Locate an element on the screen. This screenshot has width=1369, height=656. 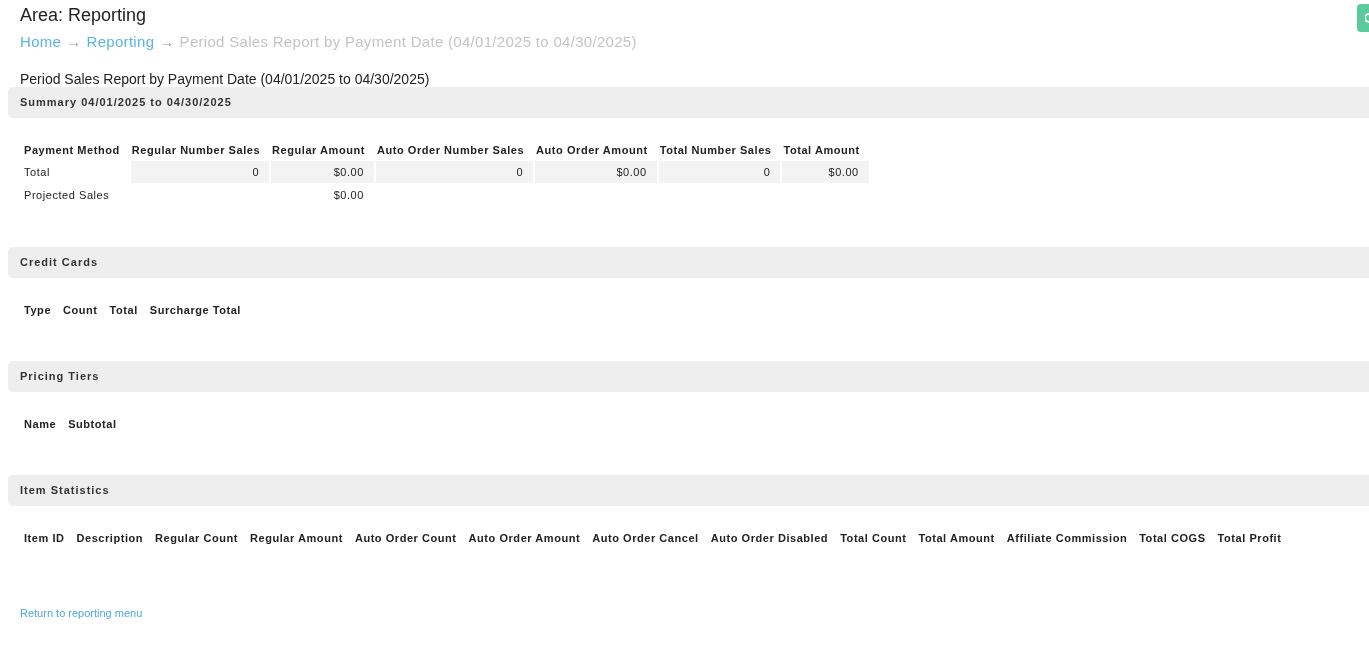
column-header: Description is located at coordinates (110, 538).